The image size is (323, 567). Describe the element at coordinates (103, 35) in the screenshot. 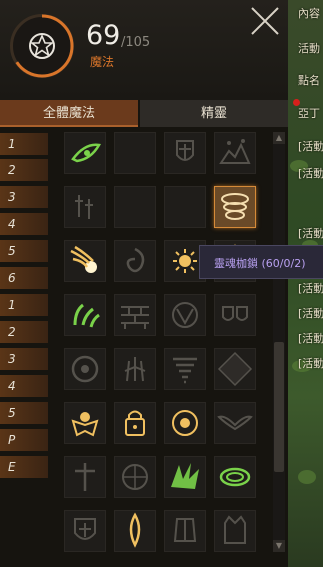

I see `mp-current: 69` at that location.